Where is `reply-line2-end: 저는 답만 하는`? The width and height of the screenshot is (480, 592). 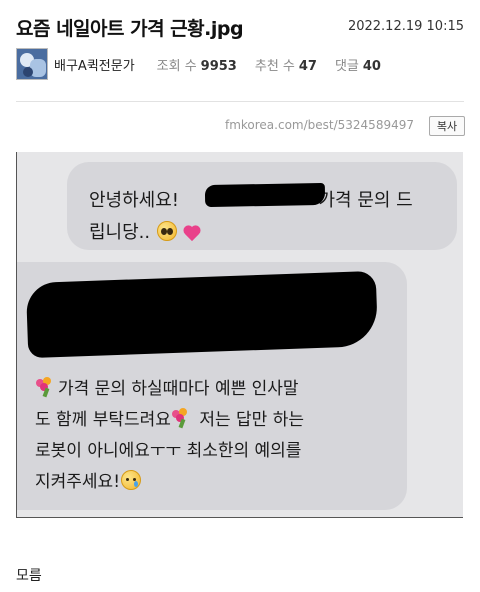 reply-line2-end: 저는 답만 하는 is located at coordinates (251, 420).